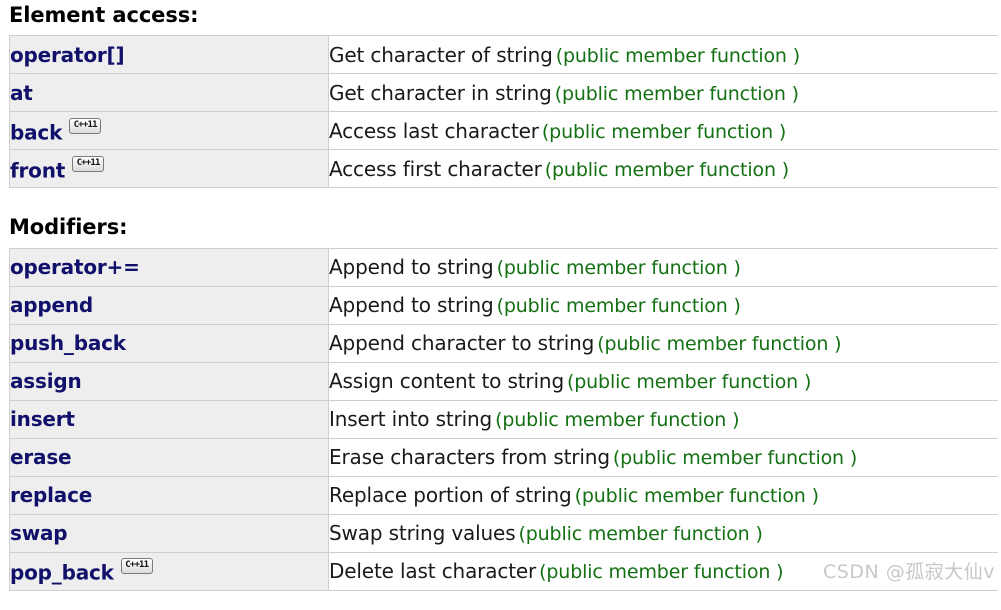  I want to click on member-link: replace, so click(51, 495).